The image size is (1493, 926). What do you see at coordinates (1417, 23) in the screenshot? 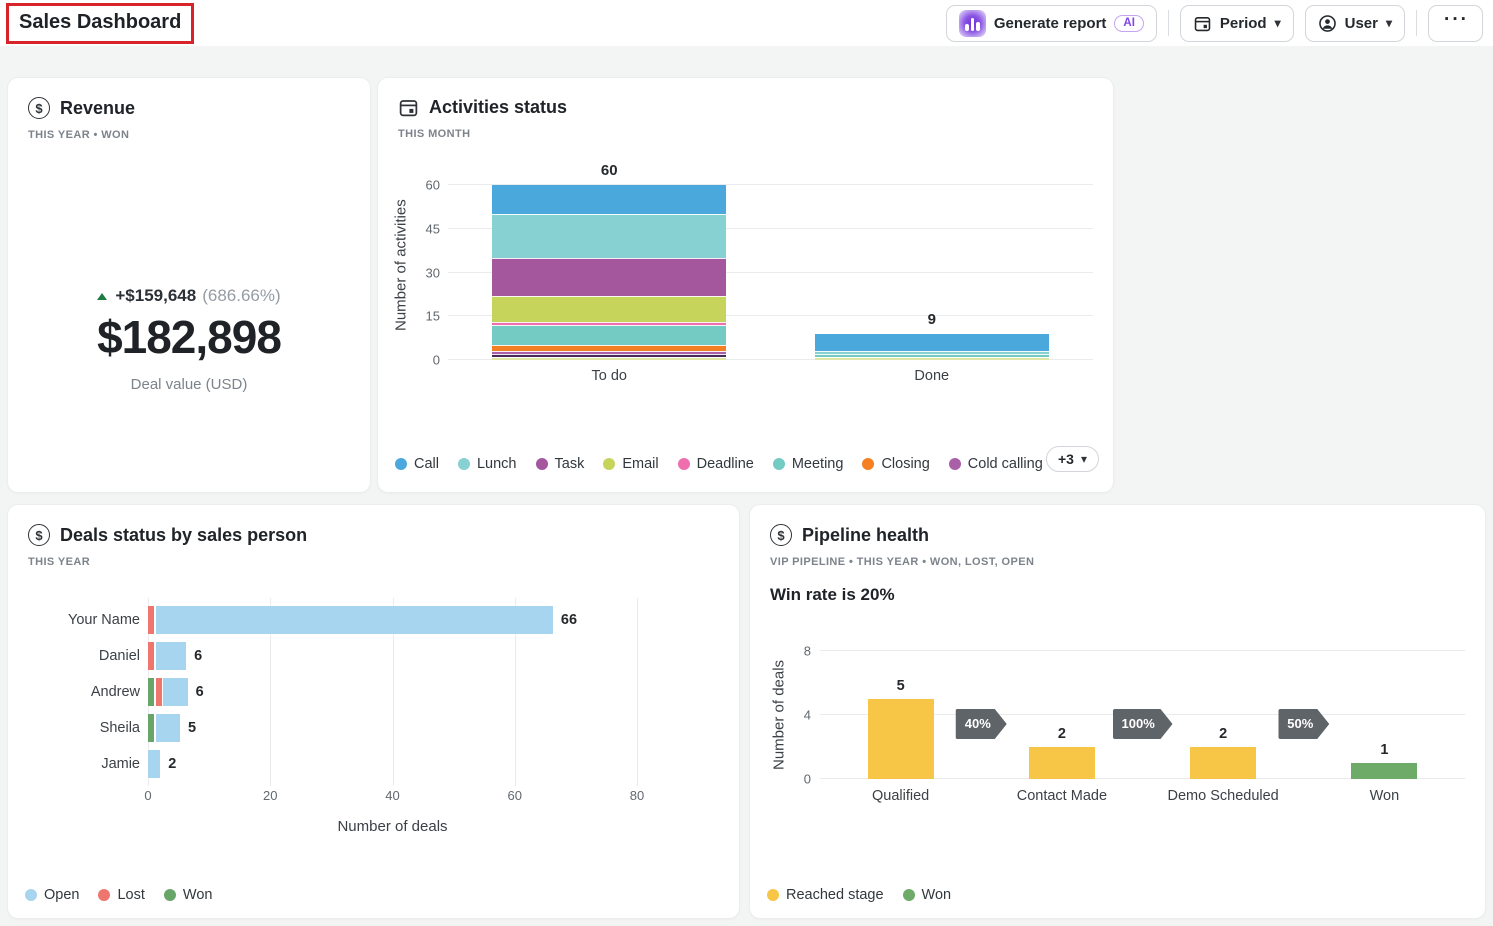
I see `divider` at bounding box center [1417, 23].